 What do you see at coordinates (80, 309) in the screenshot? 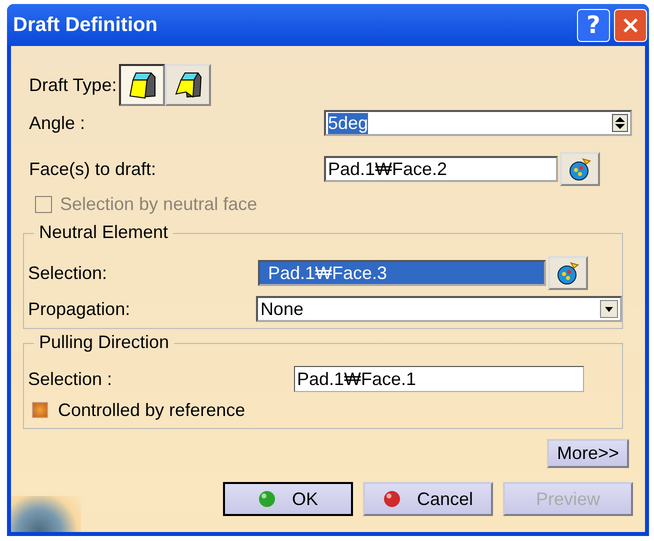
I see `field-label: Propagation:` at bounding box center [80, 309].